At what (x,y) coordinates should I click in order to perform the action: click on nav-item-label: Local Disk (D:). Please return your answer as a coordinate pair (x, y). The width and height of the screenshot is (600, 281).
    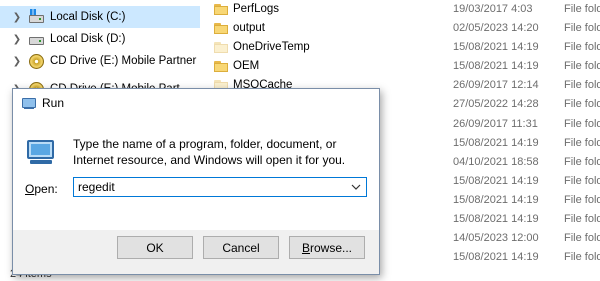
    Looking at the image, I should click on (88, 39).